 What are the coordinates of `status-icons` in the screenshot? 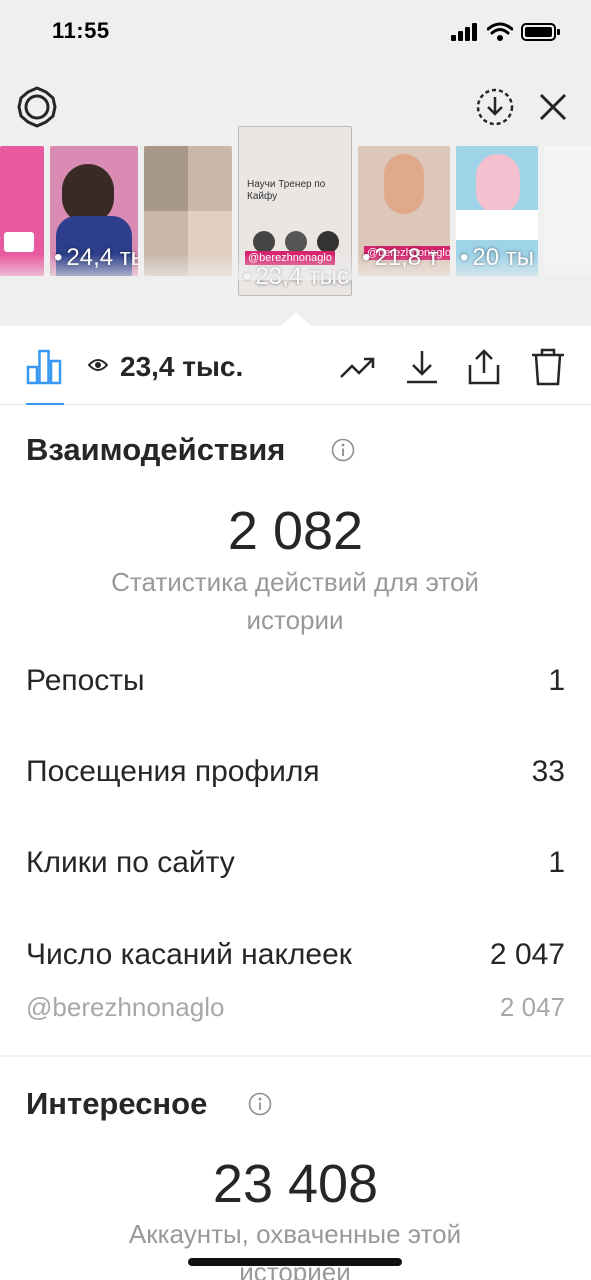 It's located at (506, 32).